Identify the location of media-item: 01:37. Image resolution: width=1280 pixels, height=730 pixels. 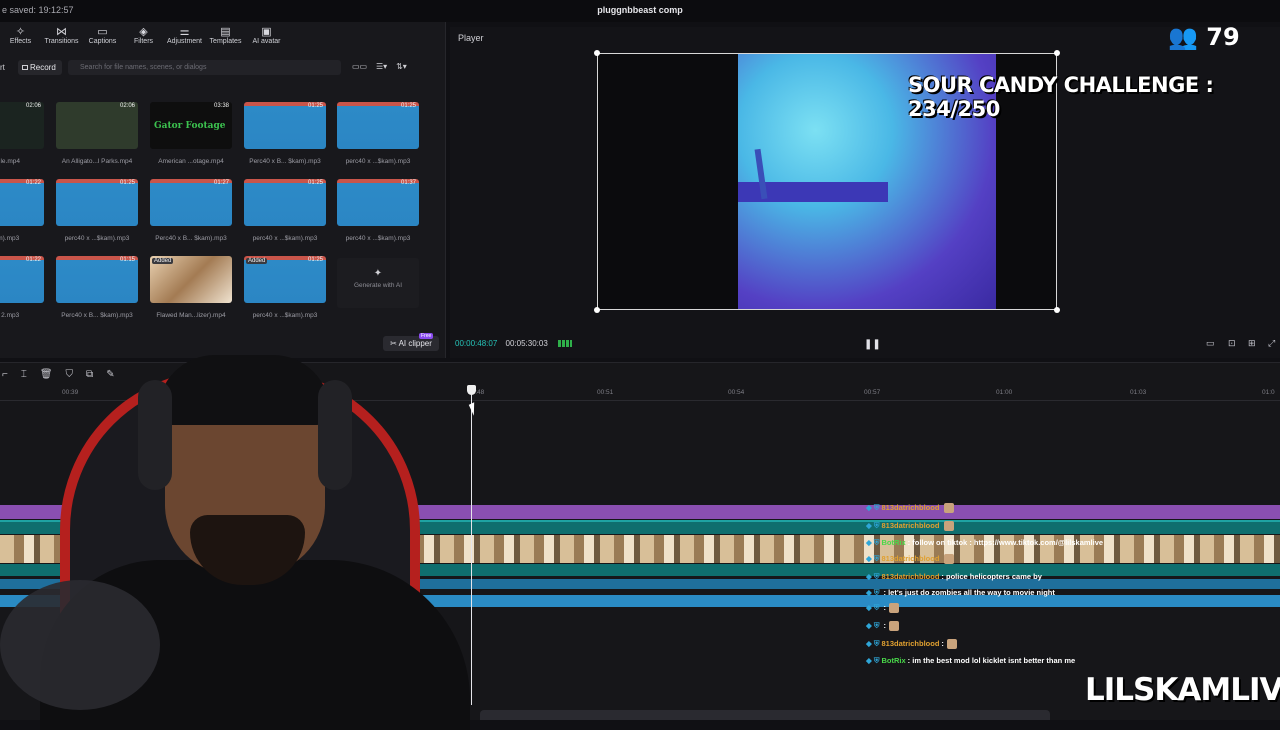
(378, 202).